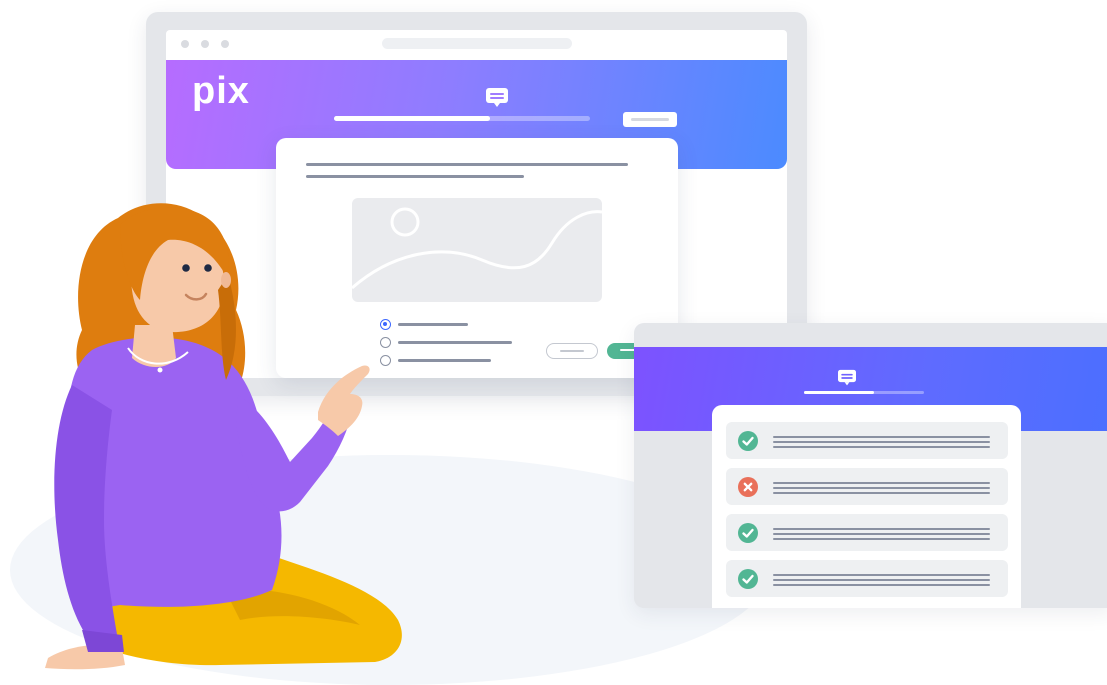 Image resolution: width=1107 pixels, height=685 pixels. What do you see at coordinates (572, 351) in the screenshot?
I see `skip-button` at bounding box center [572, 351].